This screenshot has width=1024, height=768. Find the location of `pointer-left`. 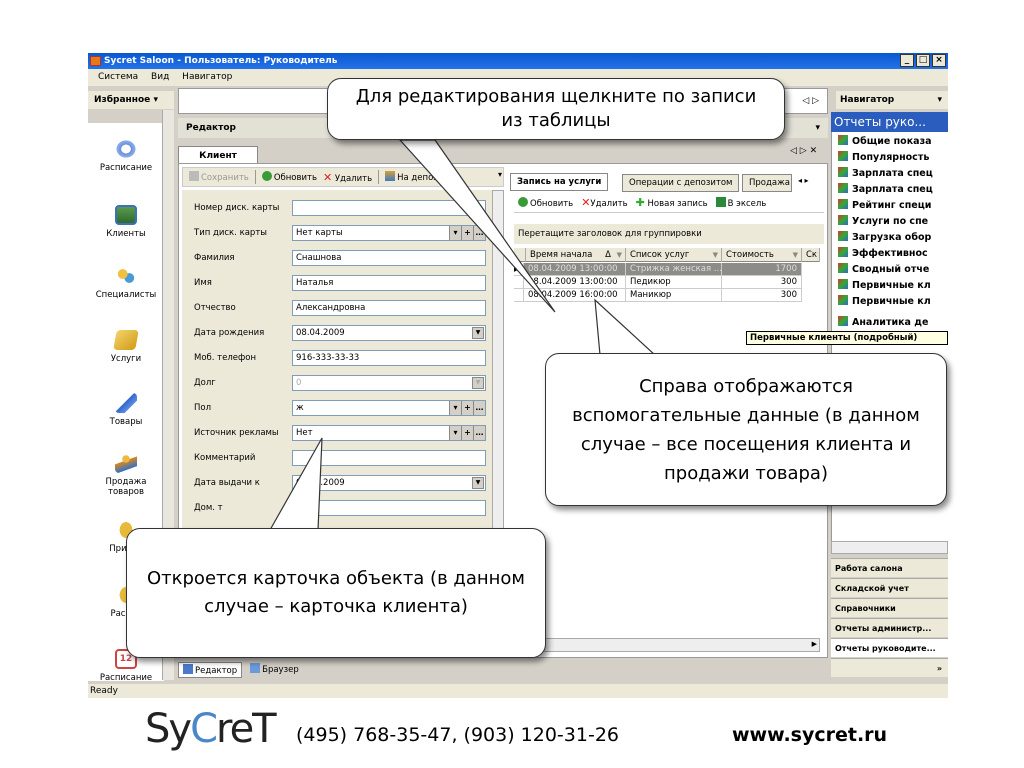

pointer-left is located at coordinates (295, 484).